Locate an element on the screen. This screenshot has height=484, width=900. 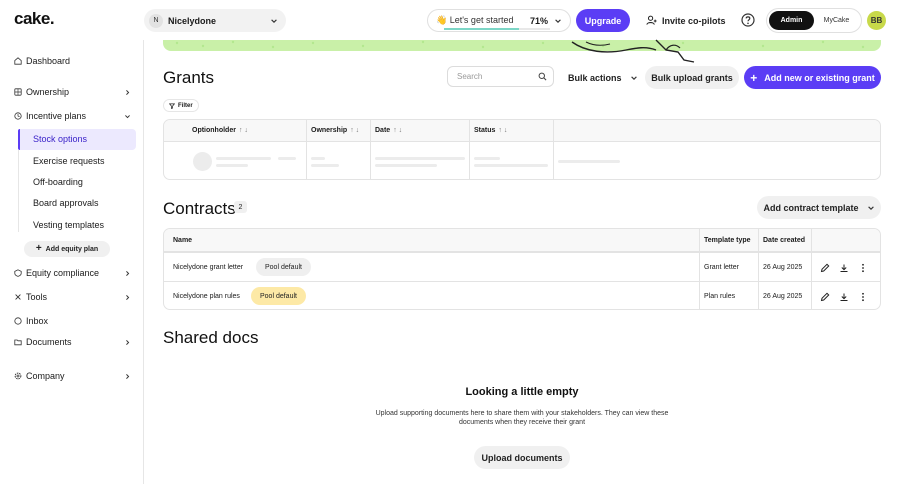
filter-icon is located at coordinates (173, 106).